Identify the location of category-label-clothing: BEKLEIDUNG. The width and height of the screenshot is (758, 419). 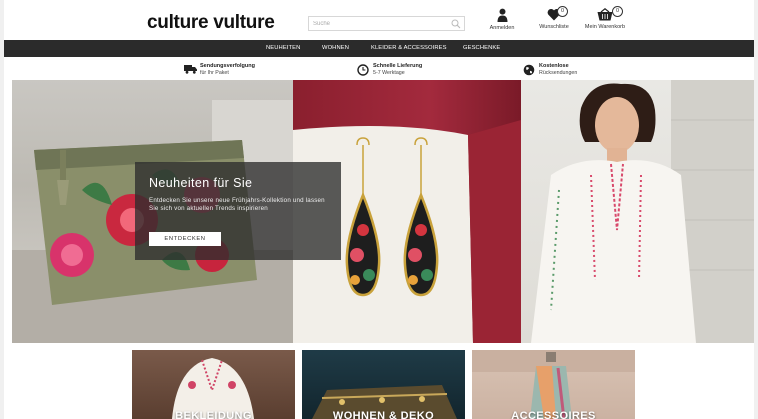
(213, 414).